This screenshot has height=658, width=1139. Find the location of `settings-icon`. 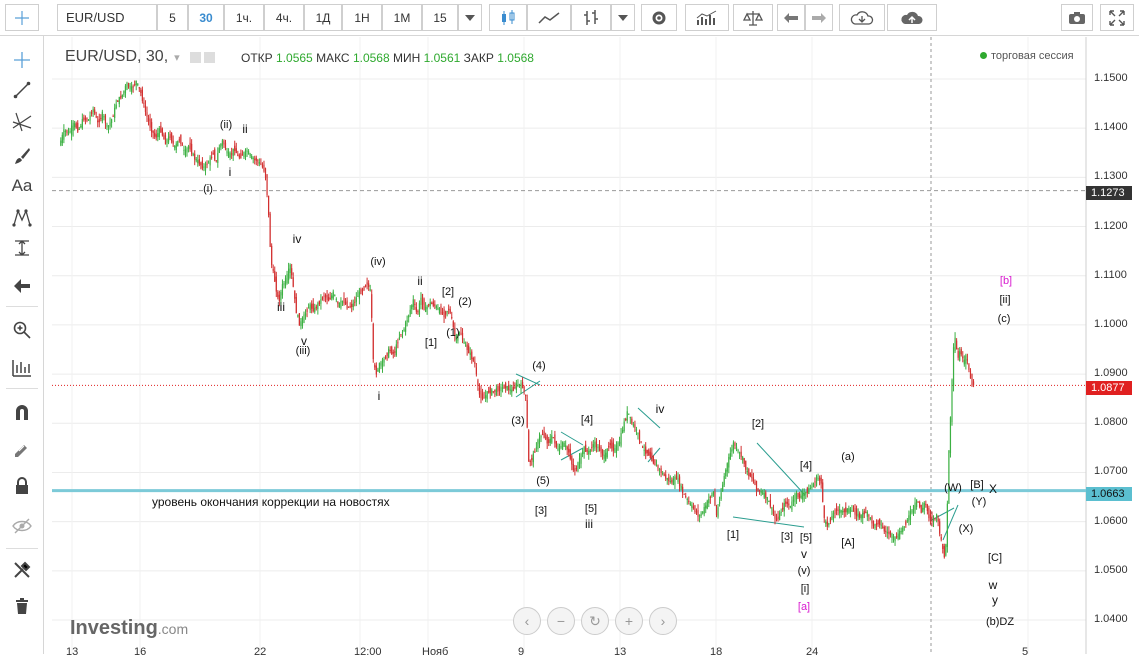

settings-icon is located at coordinates (209, 57).